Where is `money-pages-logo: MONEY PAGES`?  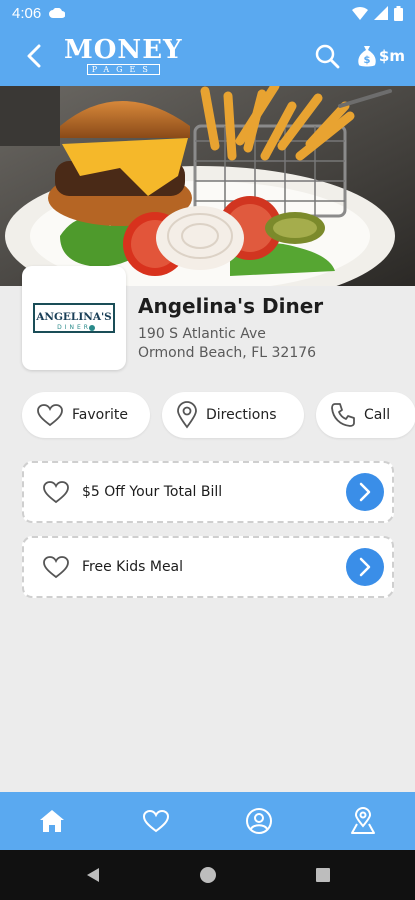
money-pages-logo: MONEY PAGES is located at coordinates (123, 56).